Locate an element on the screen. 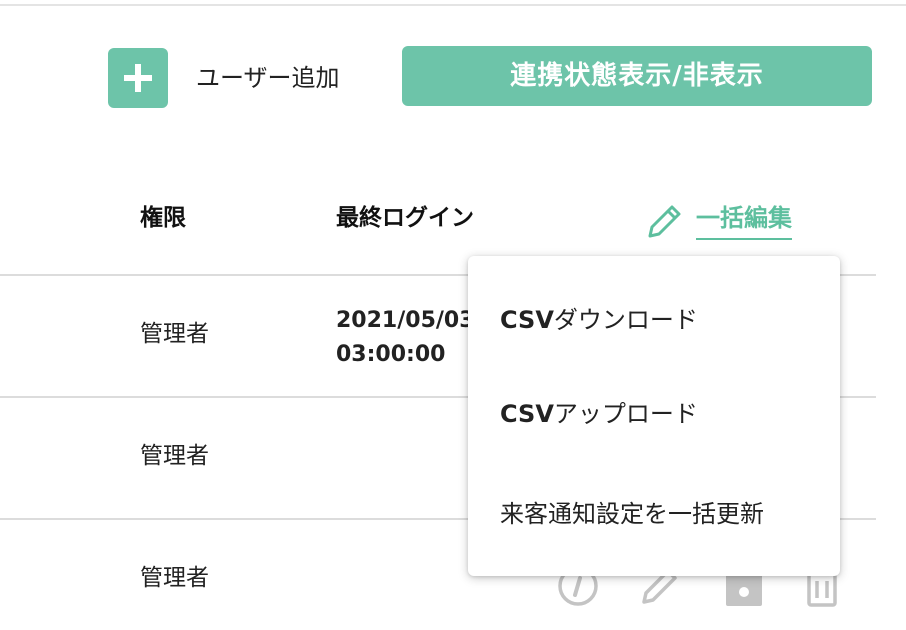 The width and height of the screenshot is (906, 630). menu-item-csv-upload: CSVアップロード is located at coordinates (599, 414).